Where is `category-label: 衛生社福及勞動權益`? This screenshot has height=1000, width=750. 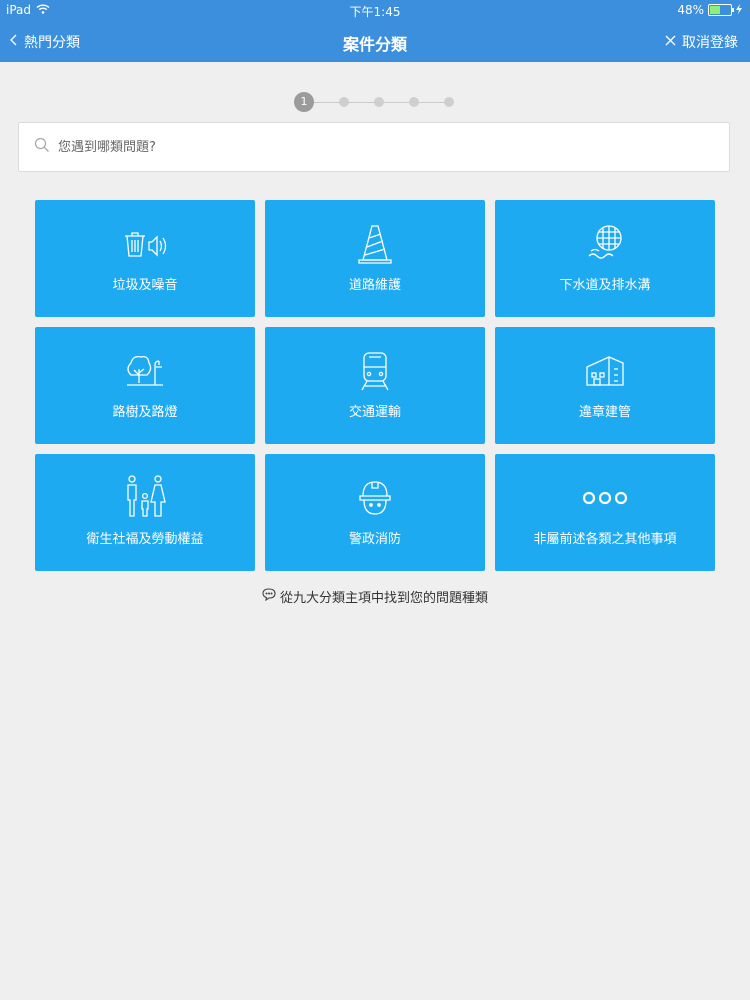
category-label: 衛生社福及勞動權益 is located at coordinates (145, 539).